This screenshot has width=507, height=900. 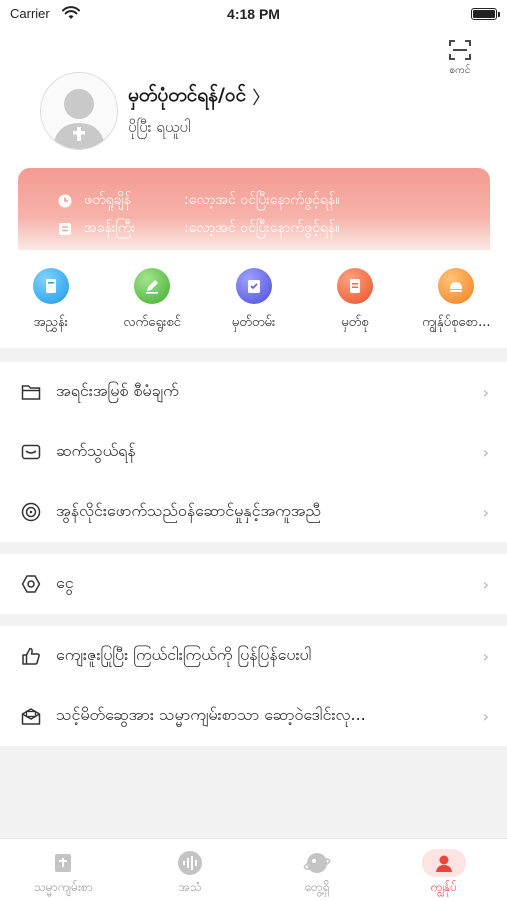 What do you see at coordinates (262, 200) in the screenshot?
I see `reading-time-value: :လော့အင် ဝင်ပြီးနောက်ဖွင့်ရန်။` at bounding box center [262, 200].